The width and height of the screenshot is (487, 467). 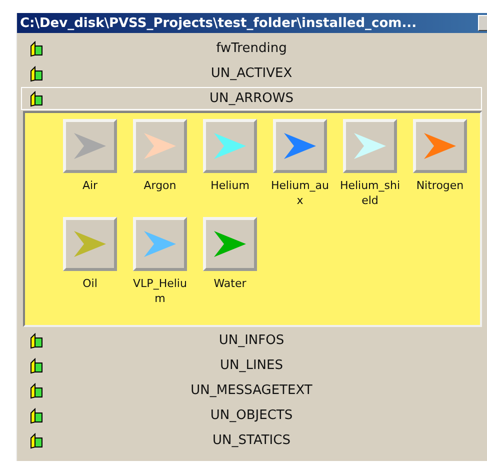 What do you see at coordinates (251, 73) in the screenshot?
I see `category-row: UN_ACTIVEX` at bounding box center [251, 73].